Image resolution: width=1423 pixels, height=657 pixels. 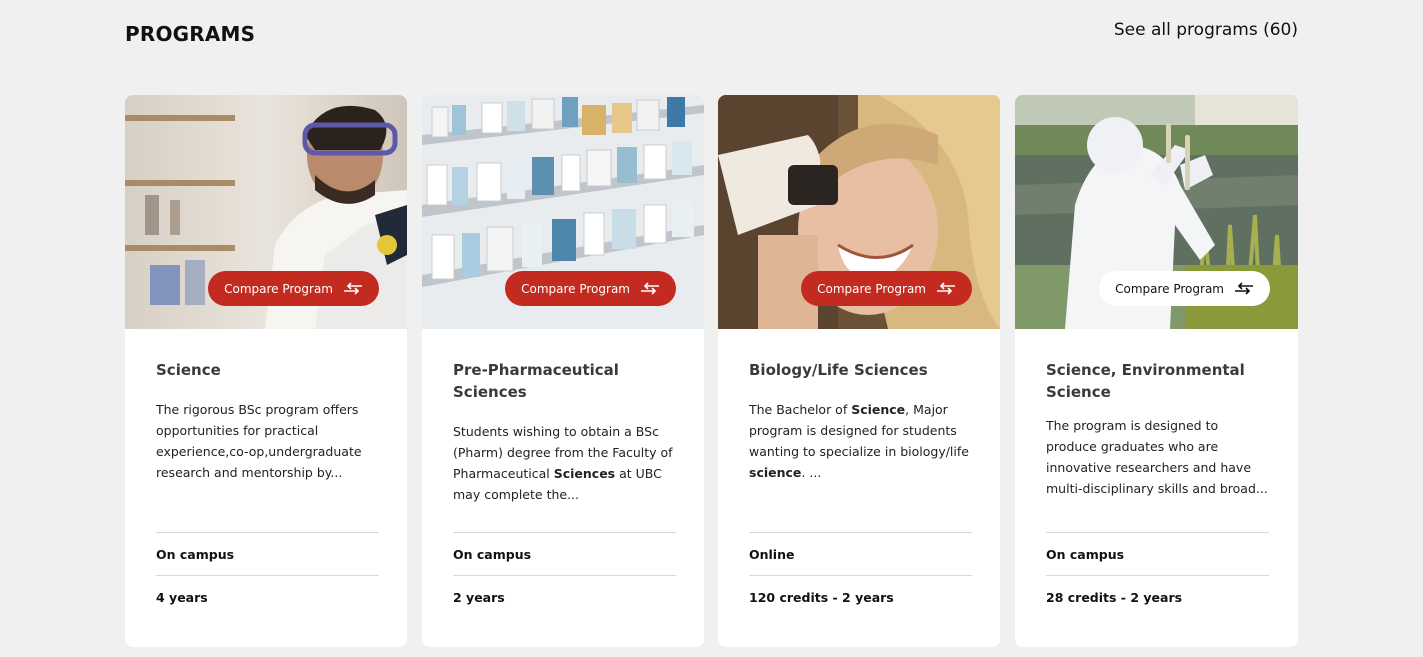 What do you see at coordinates (188, 370) in the screenshot?
I see `program-title: Science` at bounding box center [188, 370].